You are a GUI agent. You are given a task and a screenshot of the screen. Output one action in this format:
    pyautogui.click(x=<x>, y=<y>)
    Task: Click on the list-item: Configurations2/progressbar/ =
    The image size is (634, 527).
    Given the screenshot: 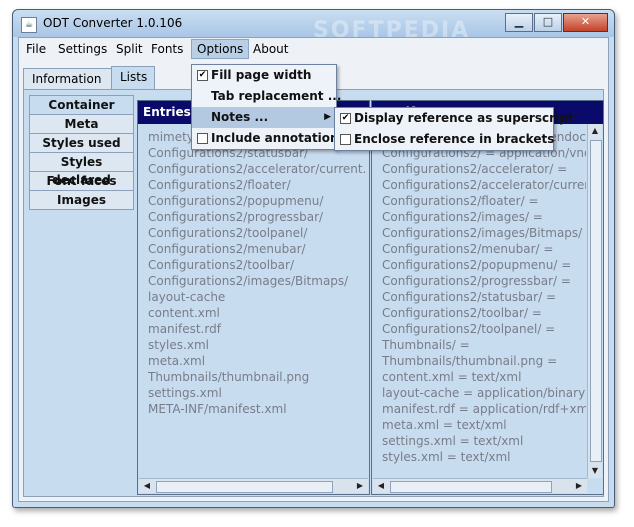 What is the action you would take?
    pyautogui.click(x=484, y=281)
    